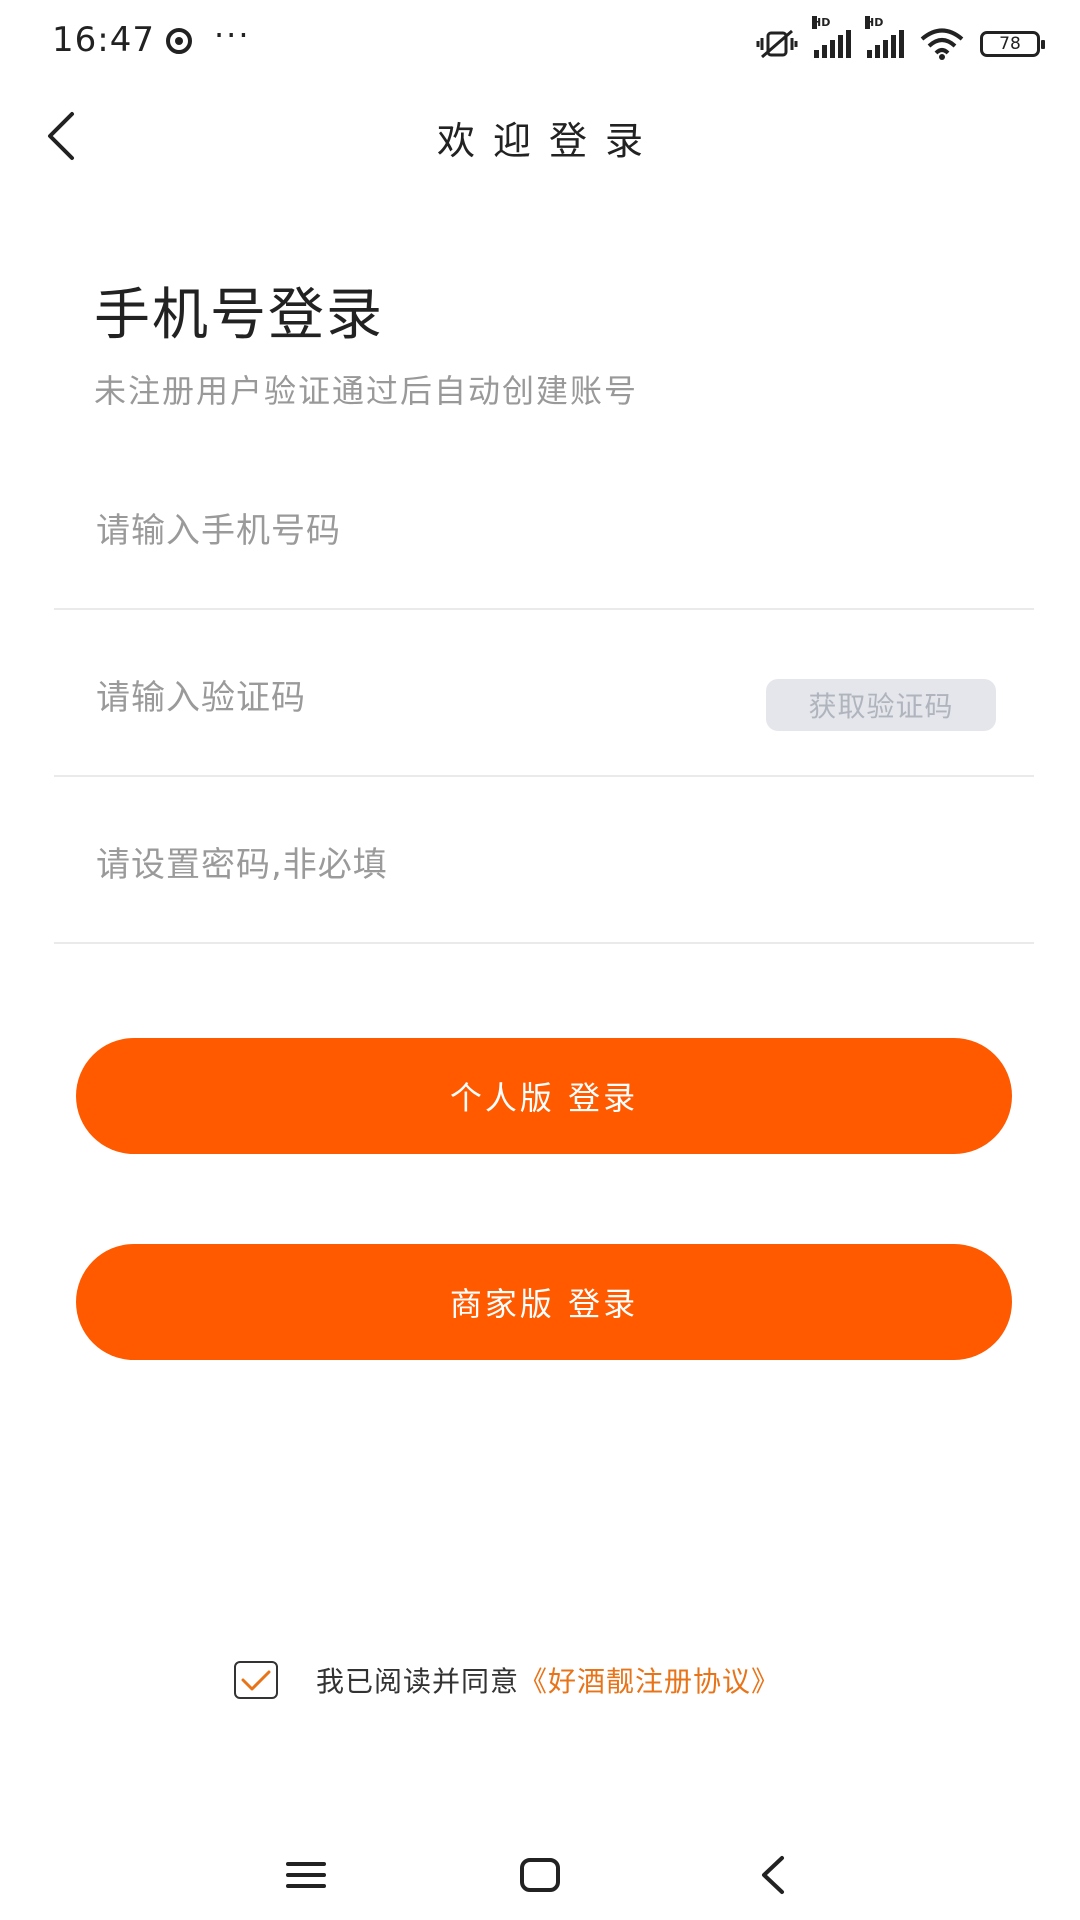 Image resolution: width=1080 pixels, height=1920 pixels. Describe the element at coordinates (881, 705) in the screenshot. I see `get-code-button: 获取验证码` at that location.